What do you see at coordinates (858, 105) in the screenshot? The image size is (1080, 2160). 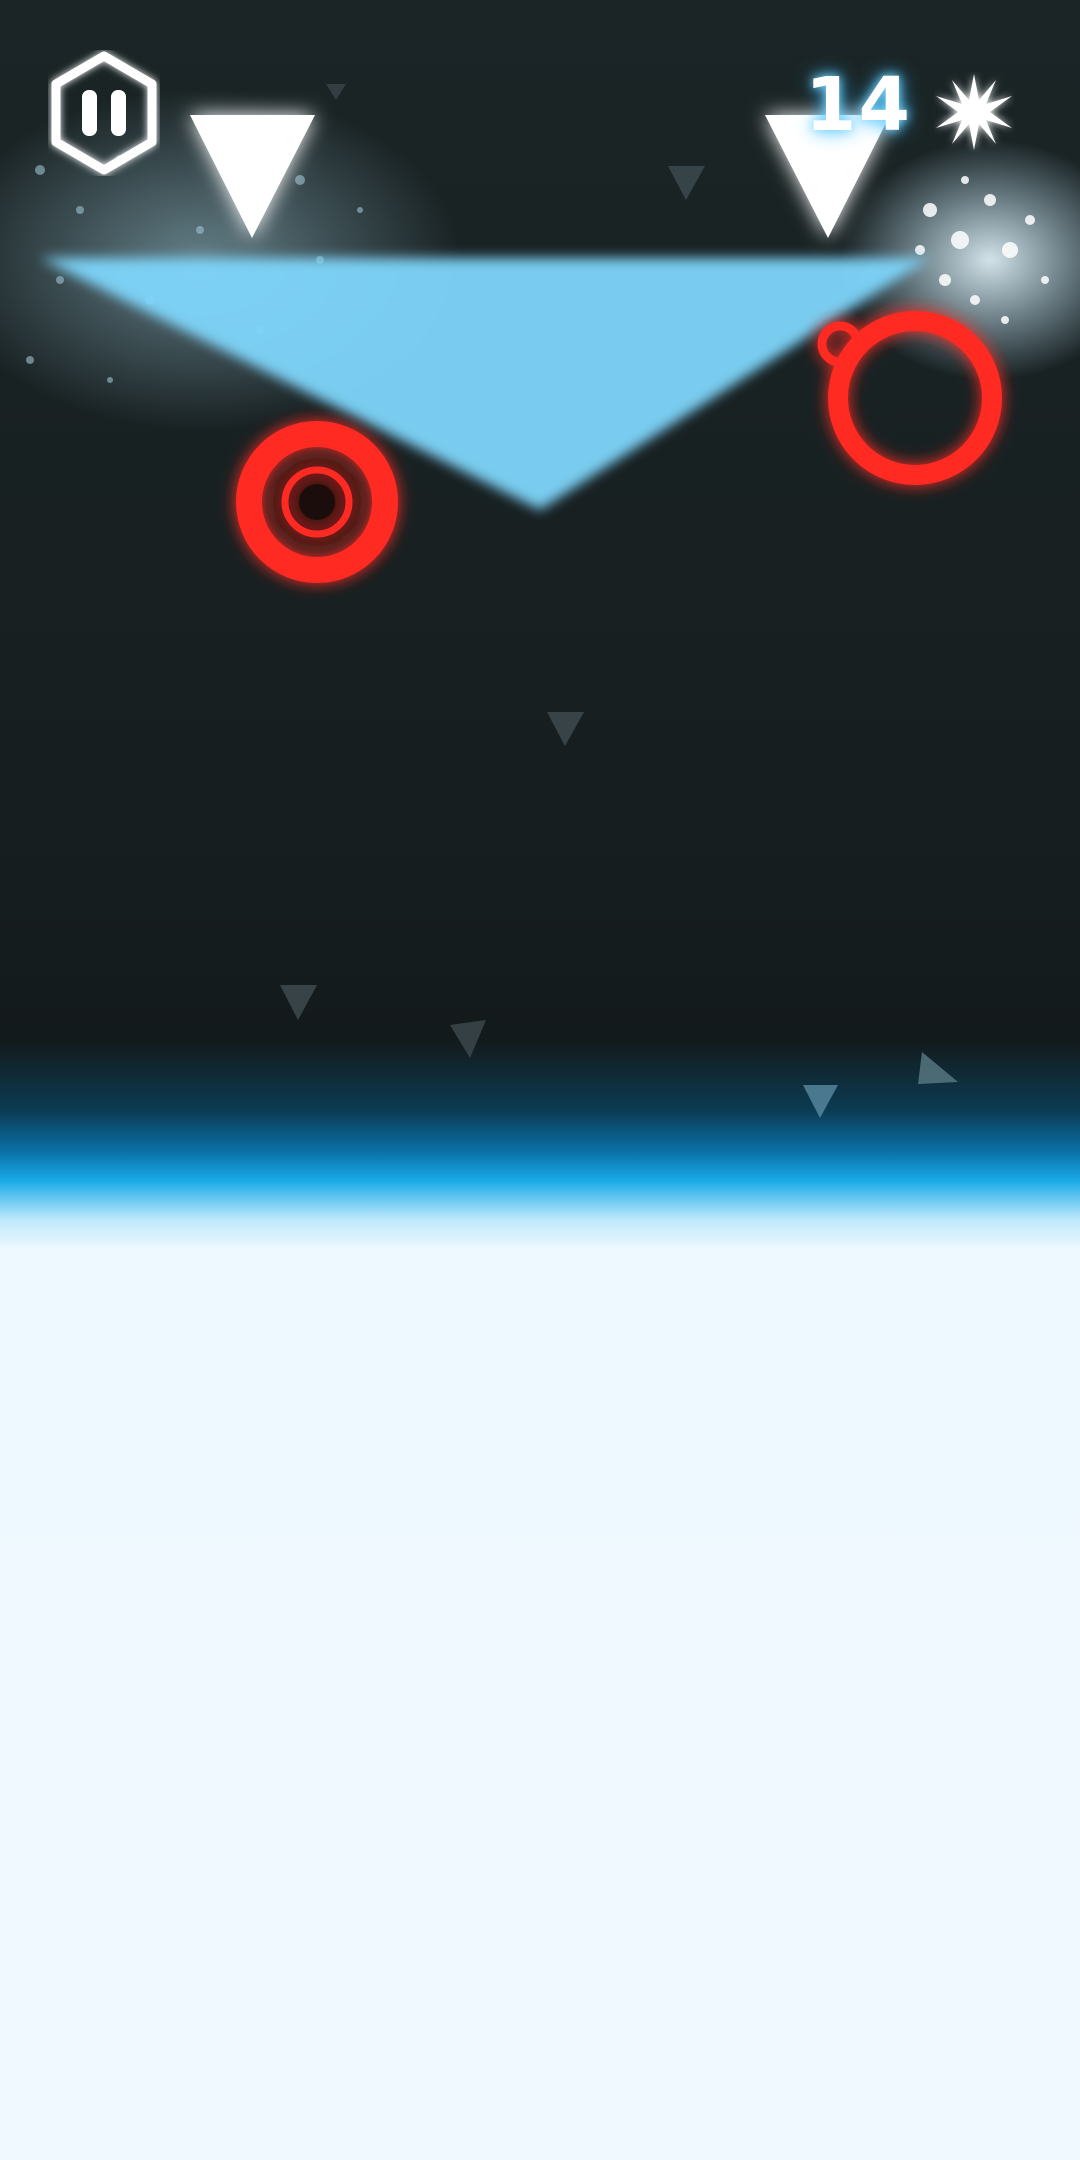 I see `score-counter: 14` at bounding box center [858, 105].